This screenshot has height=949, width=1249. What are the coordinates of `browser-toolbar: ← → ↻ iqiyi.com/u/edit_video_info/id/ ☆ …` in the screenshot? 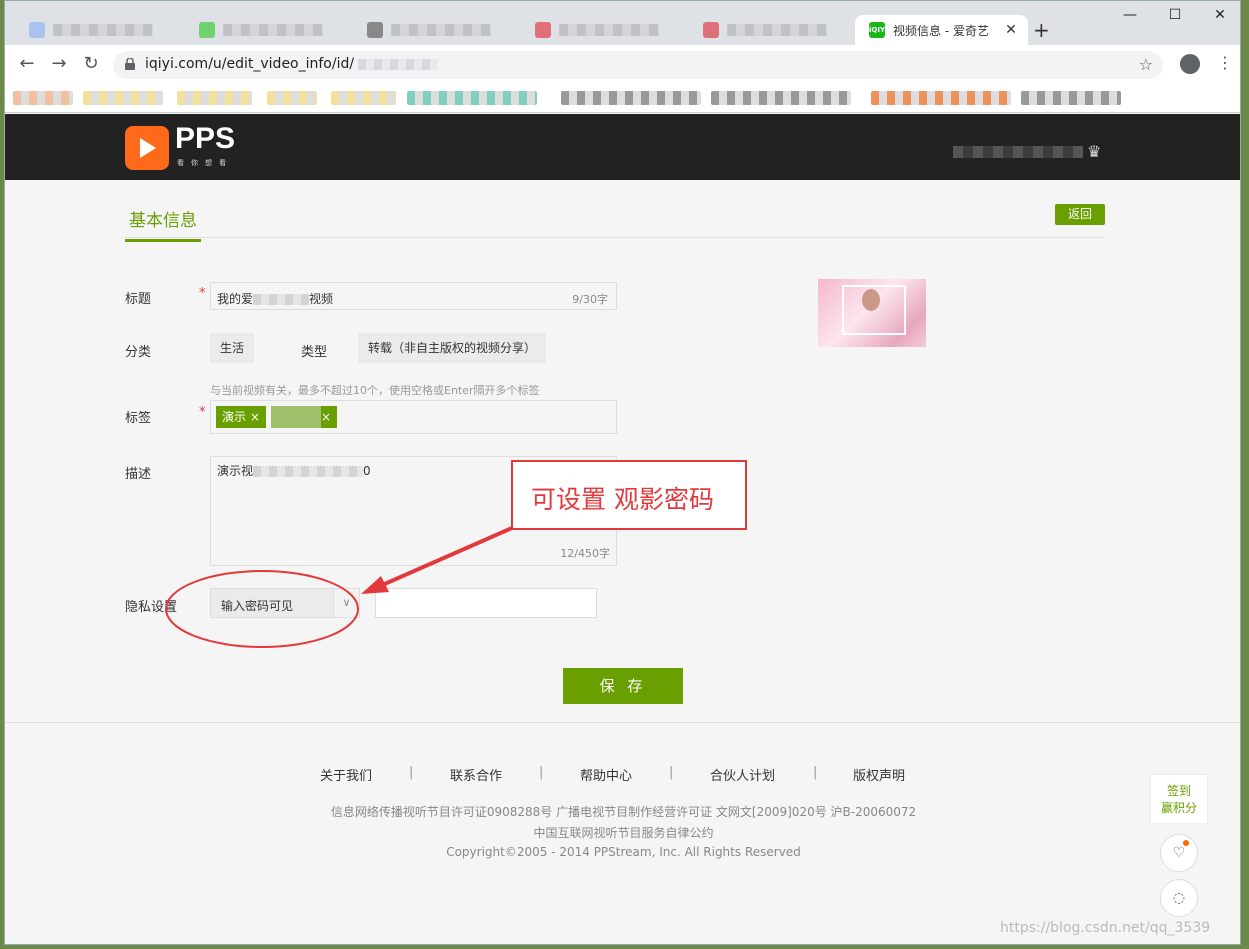 It's located at (622, 65).